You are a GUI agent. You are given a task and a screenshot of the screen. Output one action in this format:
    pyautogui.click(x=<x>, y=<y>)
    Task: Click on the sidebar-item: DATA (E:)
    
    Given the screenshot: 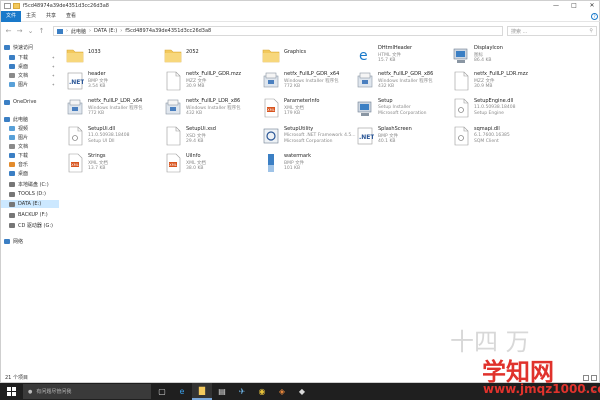 What is the action you would take?
    pyautogui.click(x=30, y=204)
    